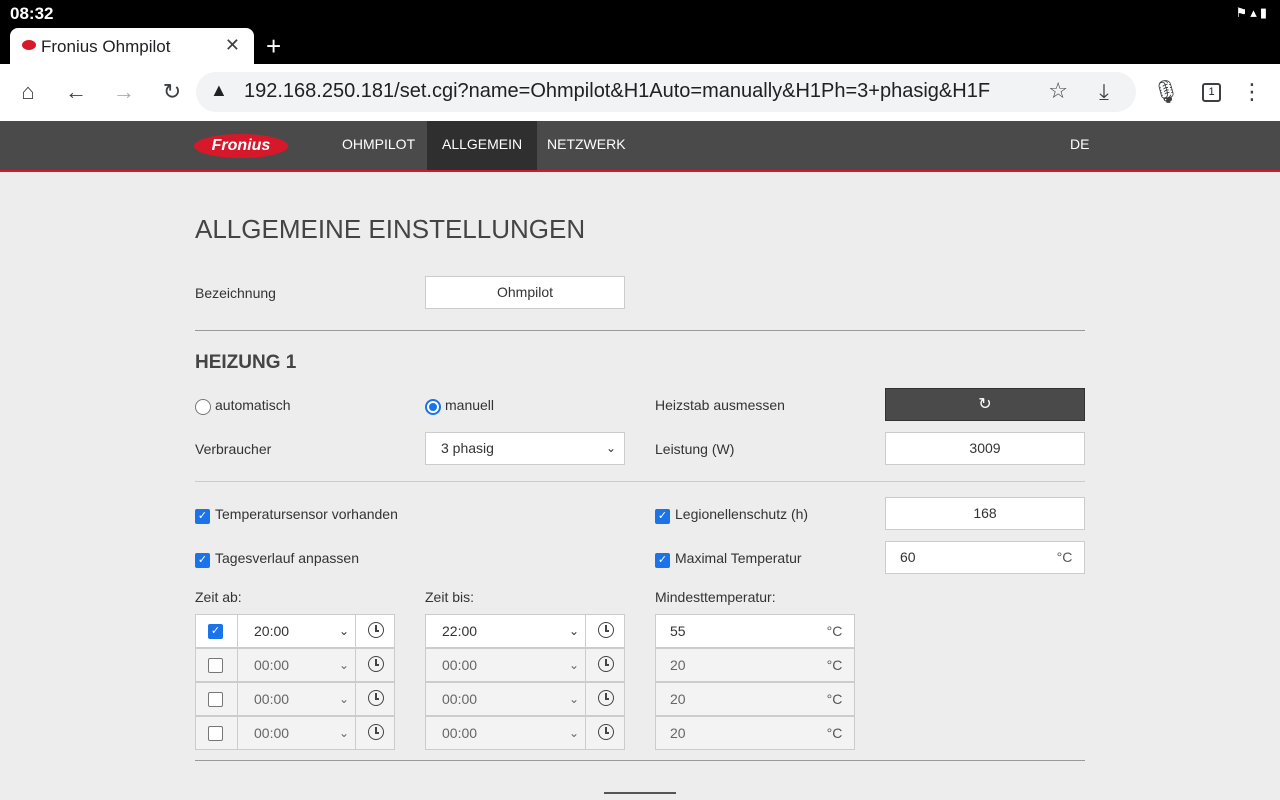 The image size is (1280, 800). What do you see at coordinates (219, 90) in the screenshot?
I see `not-secure-warning-icon: ▲` at bounding box center [219, 90].